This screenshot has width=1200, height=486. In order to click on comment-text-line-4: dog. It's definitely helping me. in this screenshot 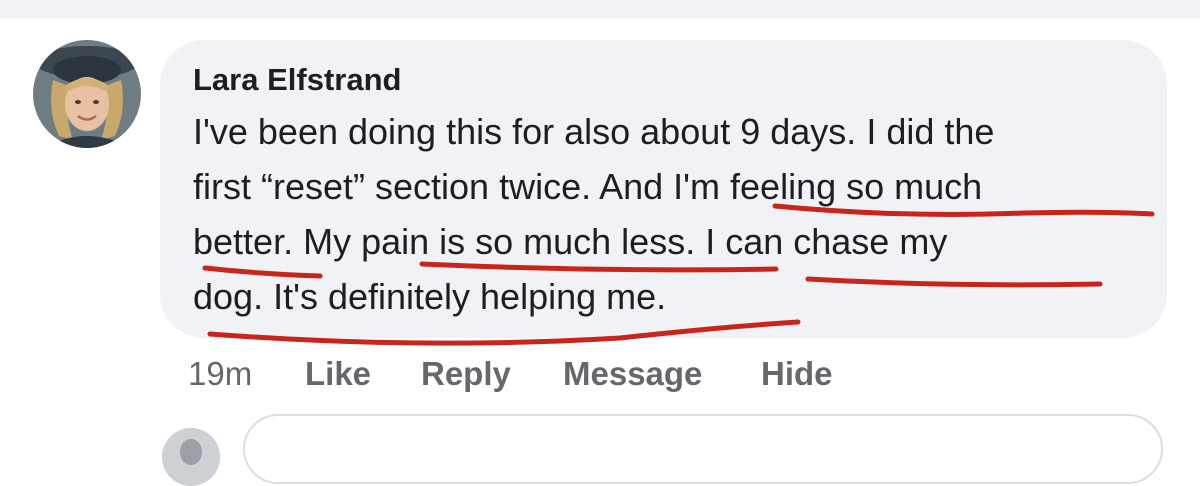, I will do `click(430, 296)`.